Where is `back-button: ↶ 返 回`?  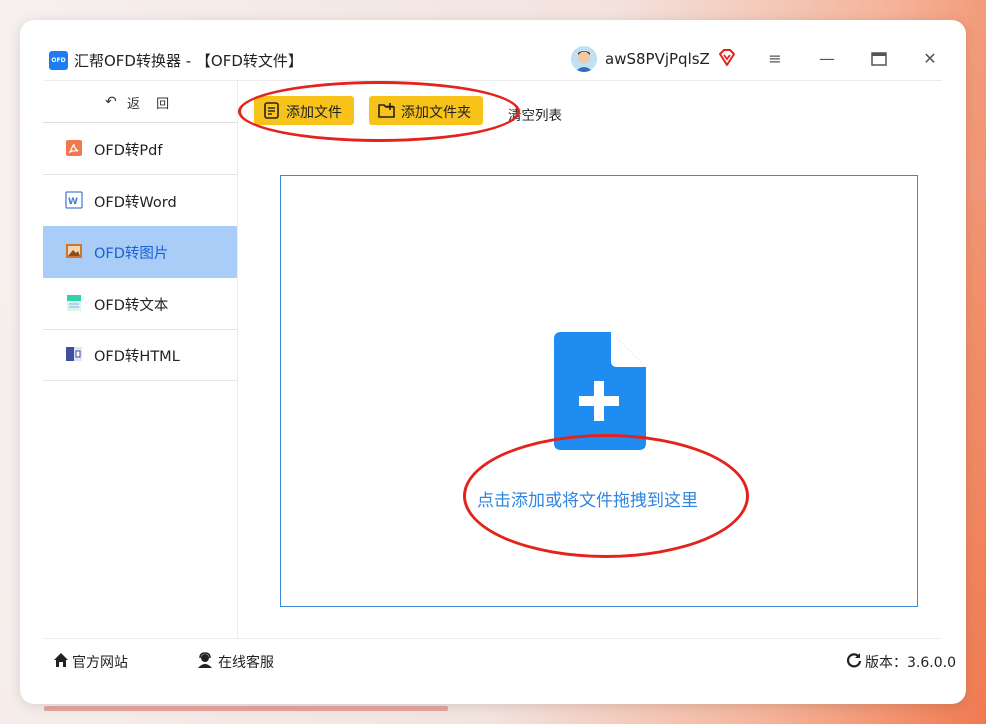 back-button: ↶ 返 回 is located at coordinates (140, 102).